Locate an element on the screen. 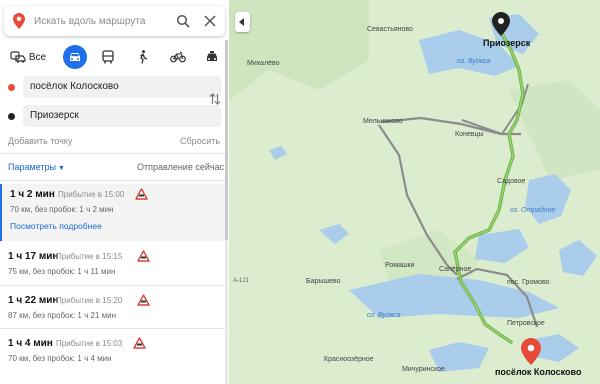 The height and width of the screenshot is (384, 600). mode-car-button is located at coordinates (75, 57).